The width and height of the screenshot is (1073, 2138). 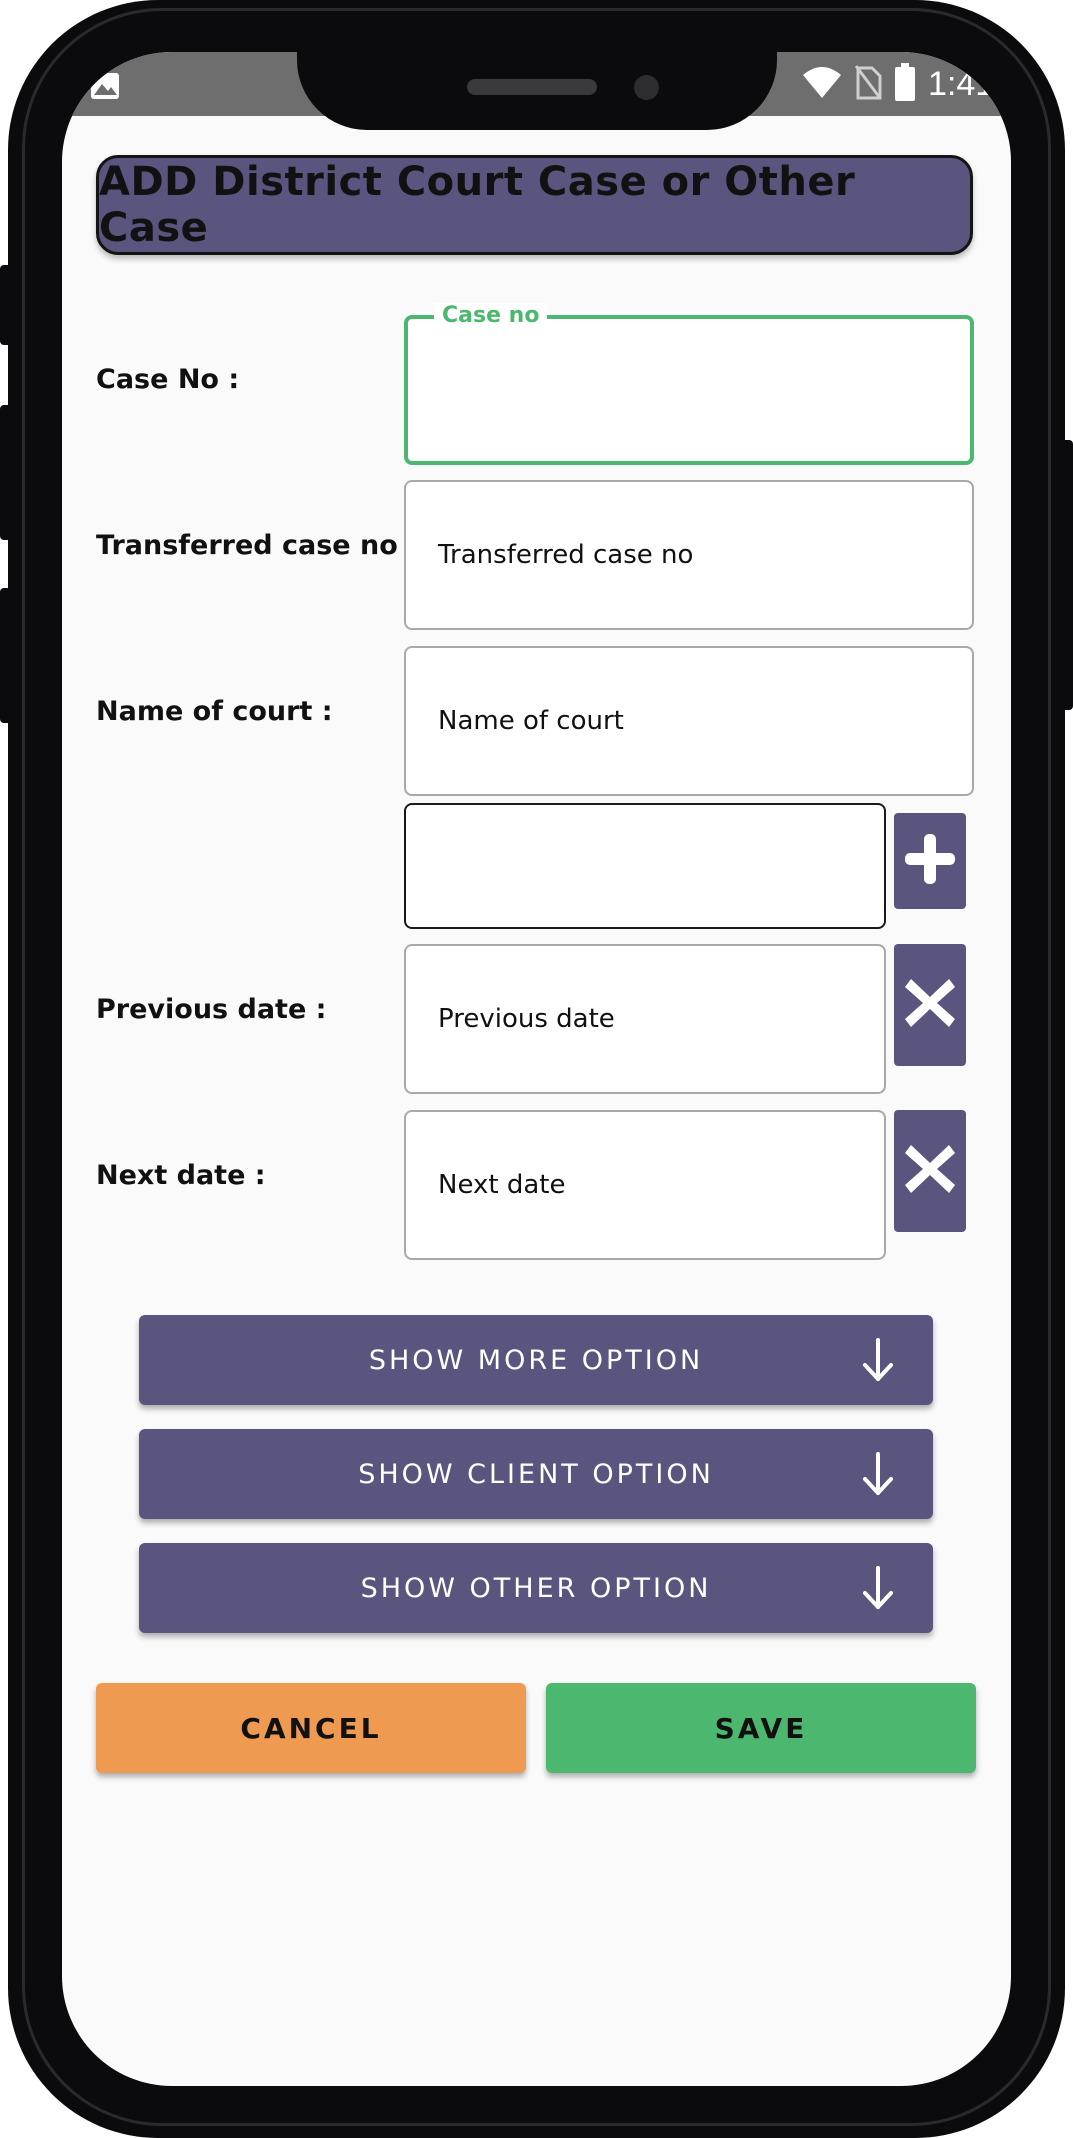 I want to click on show-more-option-button: SHOW MORE OPTION, so click(x=536, y=1360).